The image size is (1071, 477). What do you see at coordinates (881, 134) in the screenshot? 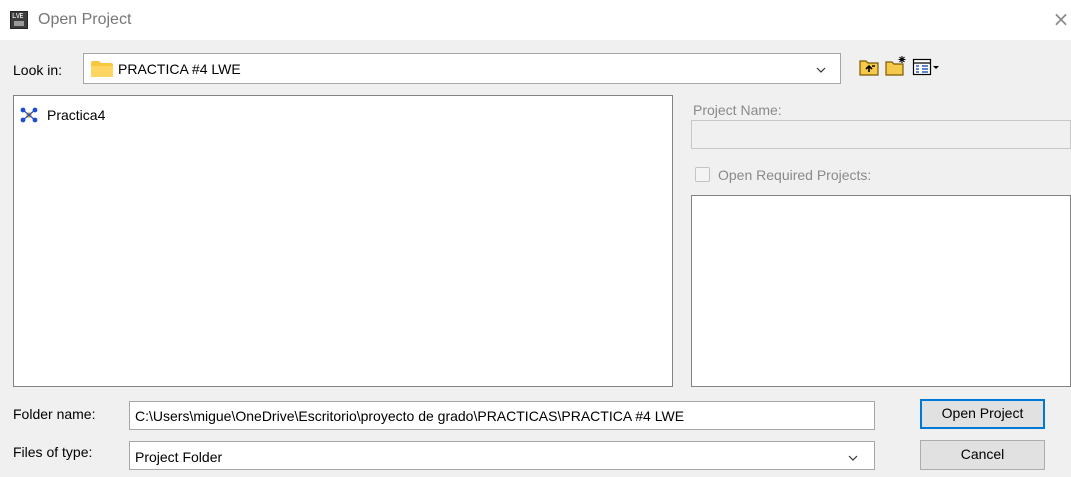
I see `project-name-field` at bounding box center [881, 134].